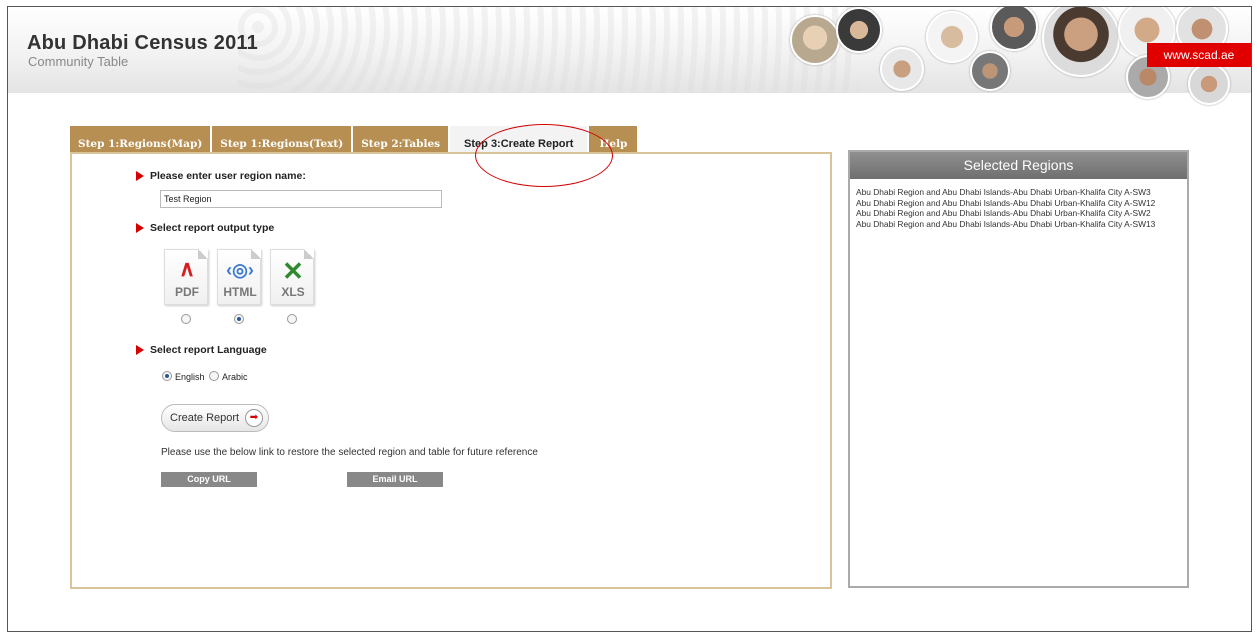  I want to click on language-arabic-radio, so click(214, 376).